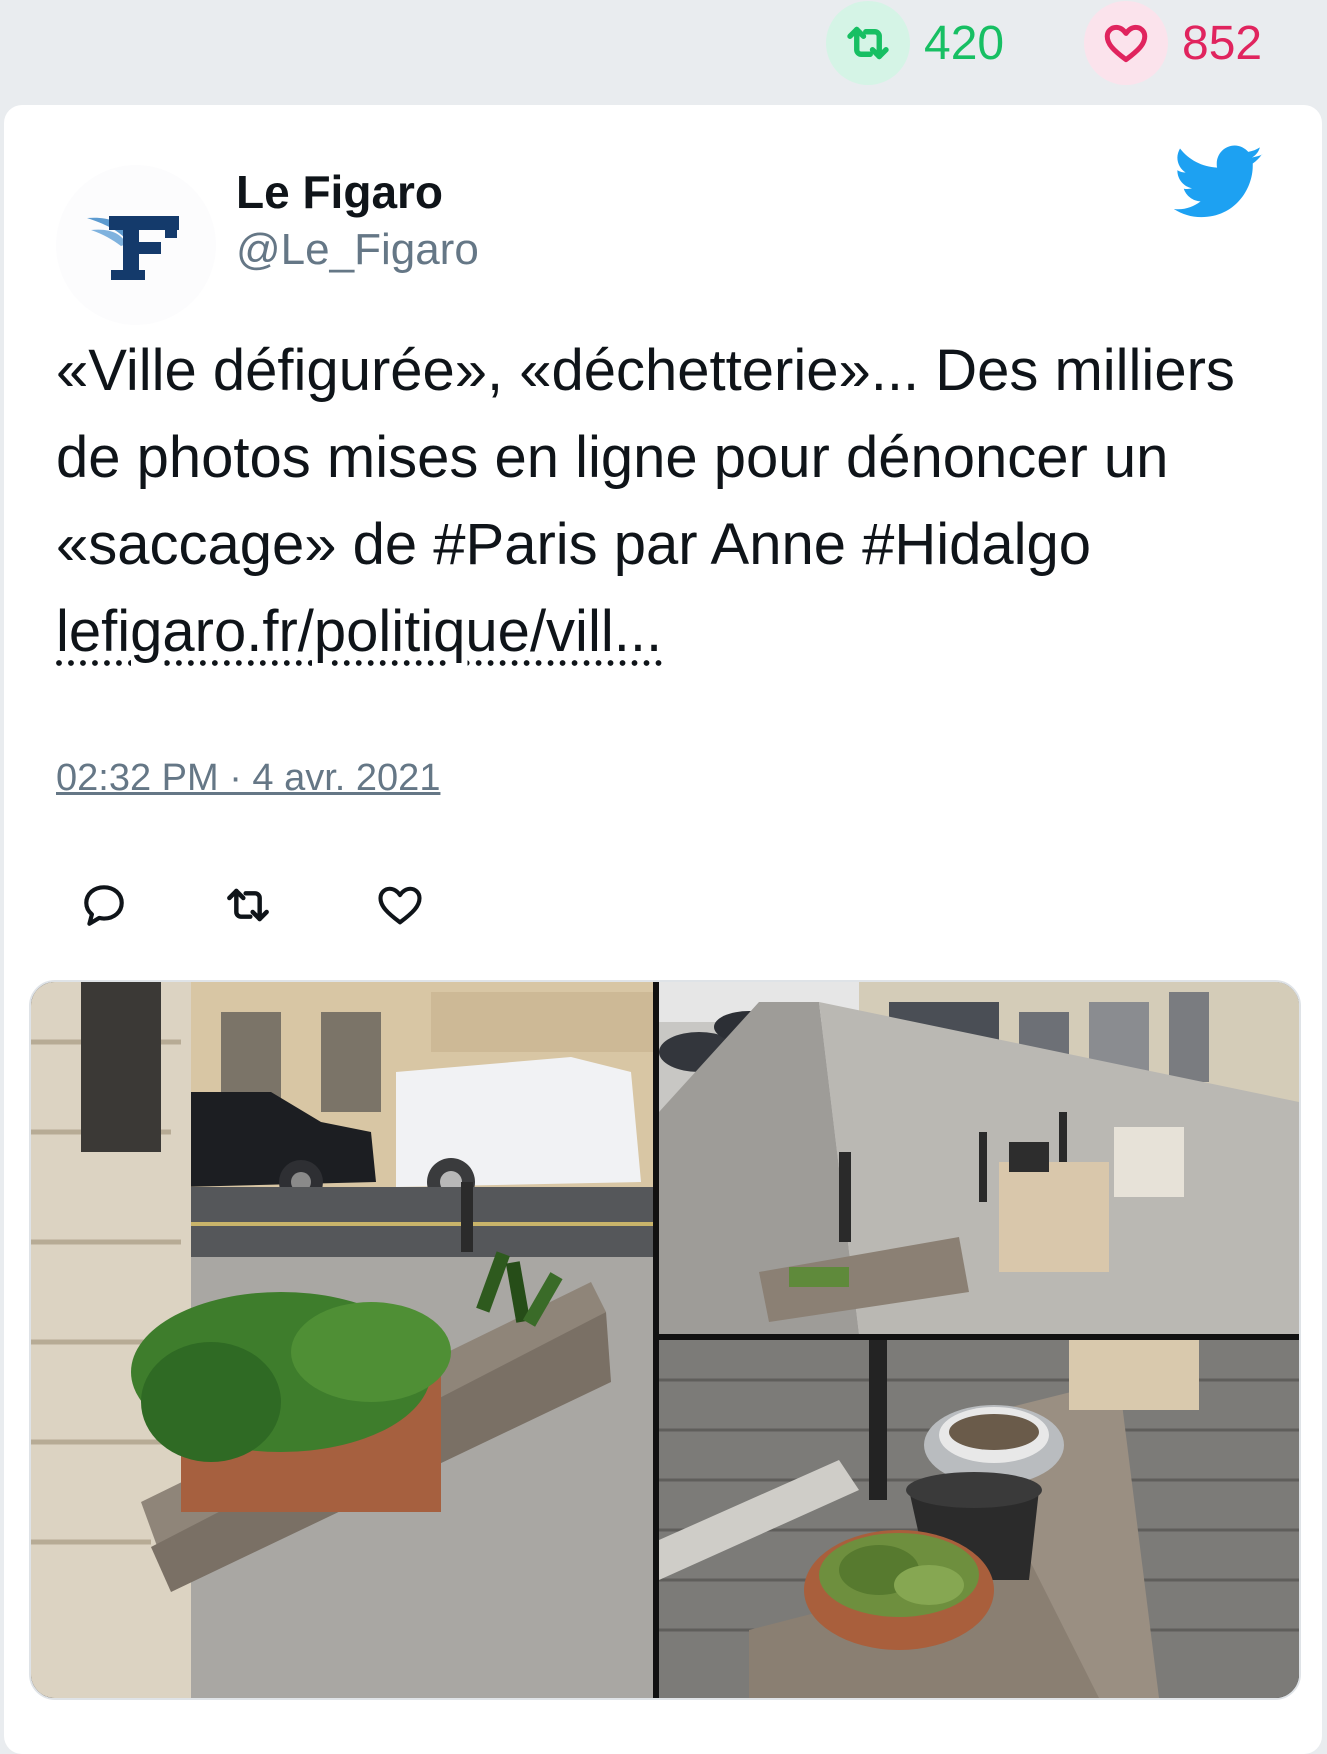 The height and width of the screenshot is (1754, 1327). What do you see at coordinates (248, 778) in the screenshot?
I see `timestamp-link: 02:32 PM · 4 avr. 2021` at bounding box center [248, 778].